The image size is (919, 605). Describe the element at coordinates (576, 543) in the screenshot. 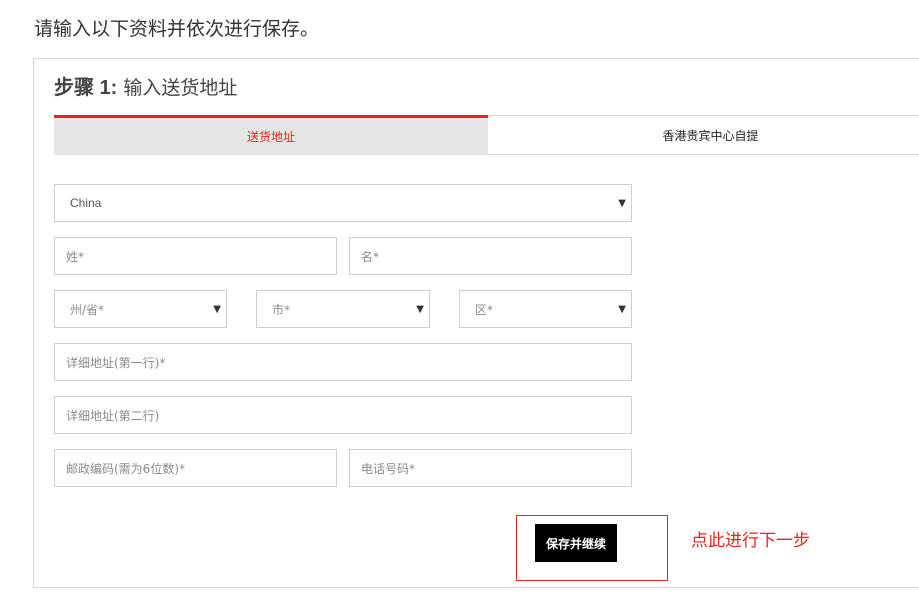

I see `save-and-continue-button: 保存并继续` at that location.